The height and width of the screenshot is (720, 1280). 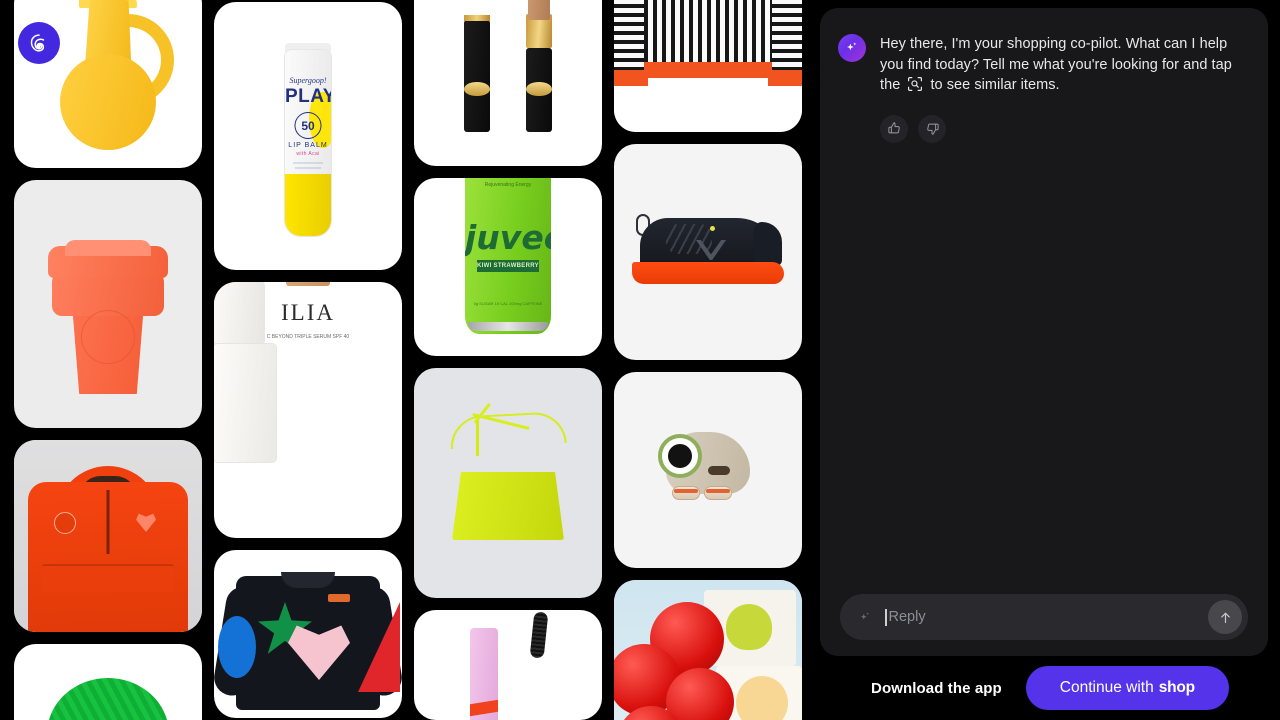 What do you see at coordinates (308, 312) in the screenshot?
I see `ilia-wordmark: ILIA` at bounding box center [308, 312].